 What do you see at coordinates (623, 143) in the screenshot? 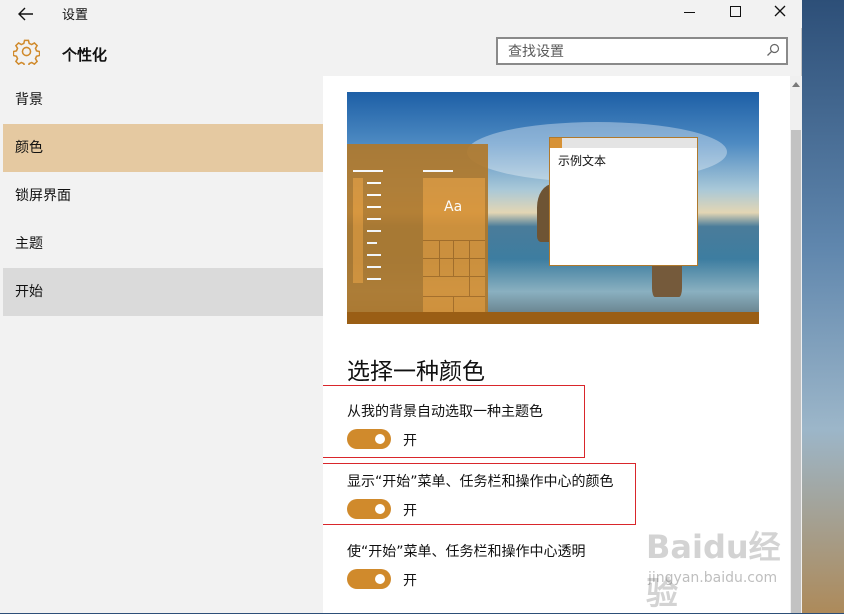
I see `sample-window-titlebar` at bounding box center [623, 143].